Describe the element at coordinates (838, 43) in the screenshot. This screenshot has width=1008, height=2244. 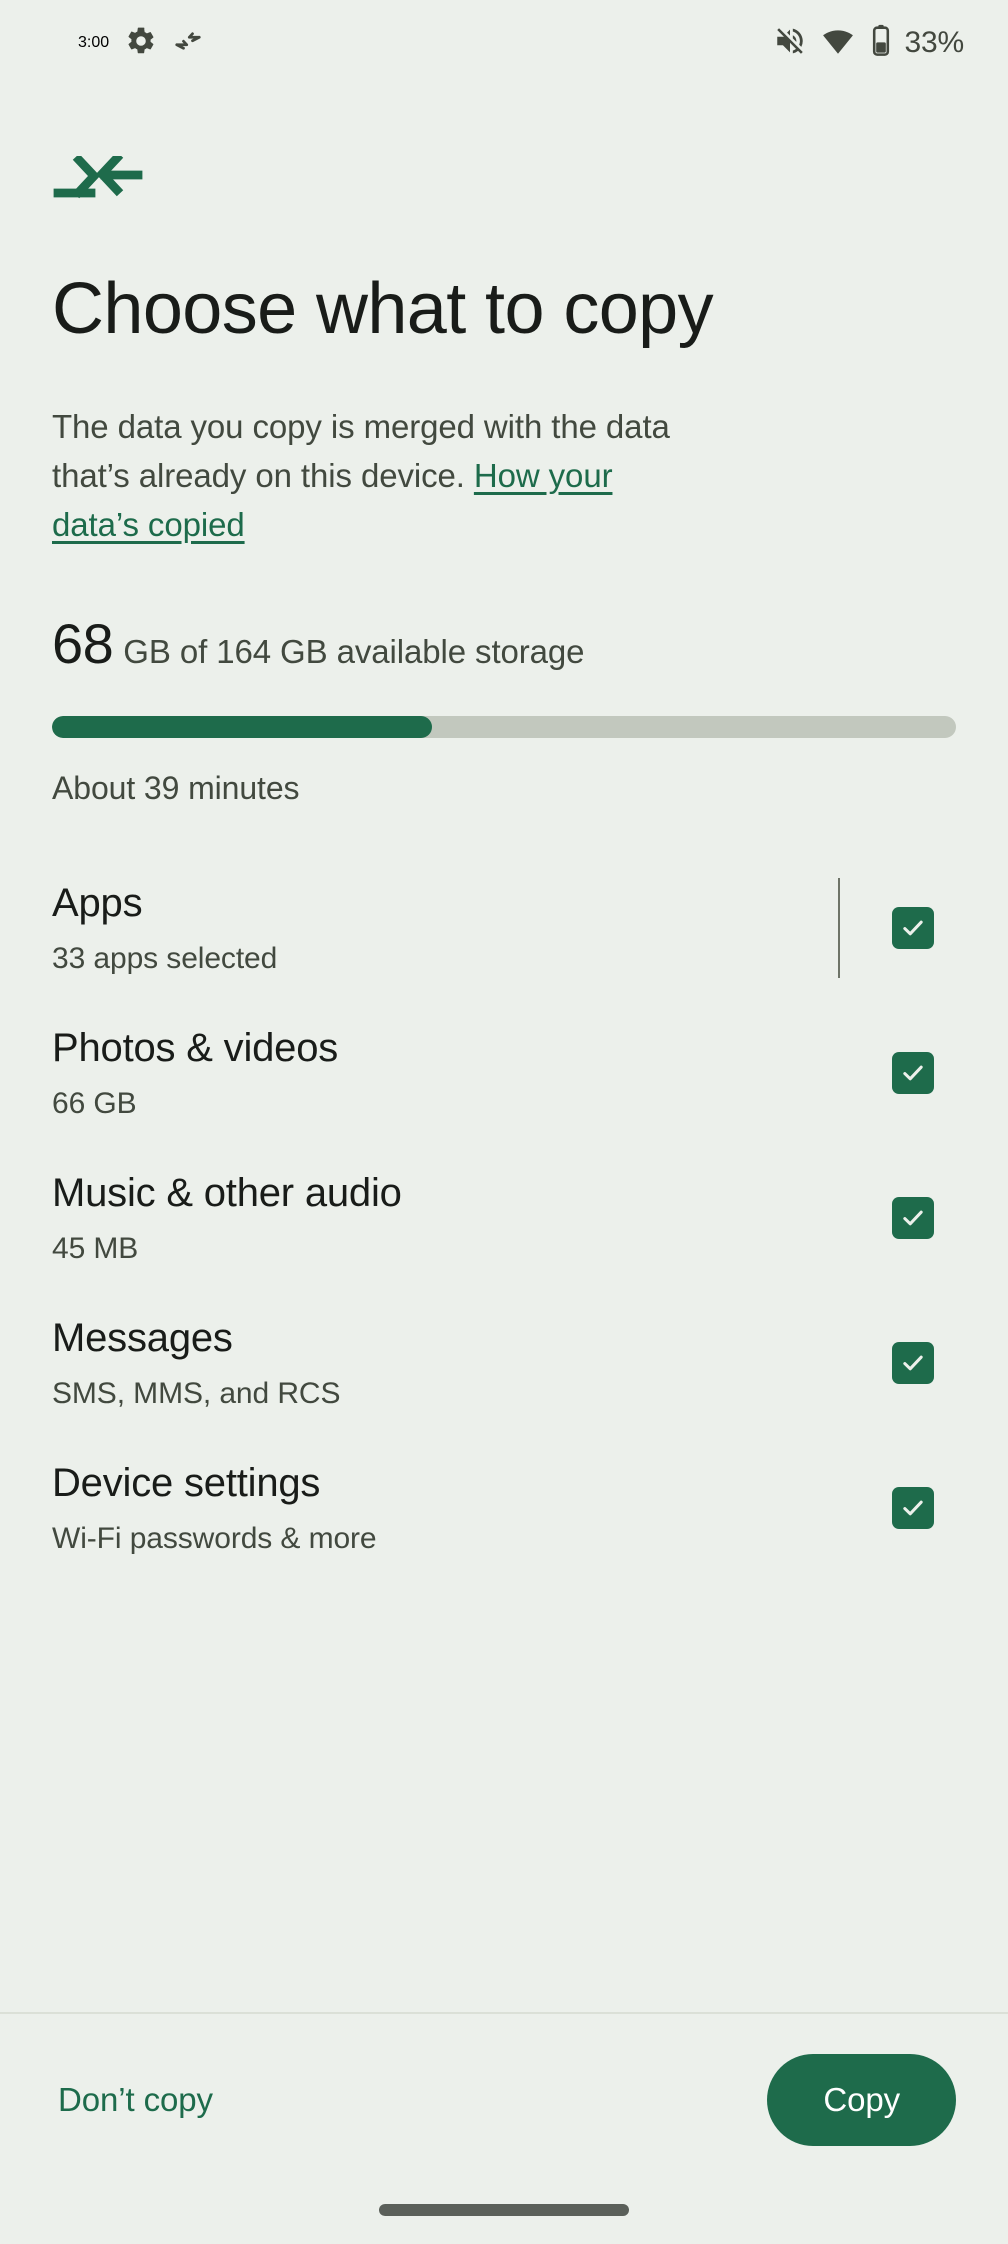
I see `wifi-icon` at that location.